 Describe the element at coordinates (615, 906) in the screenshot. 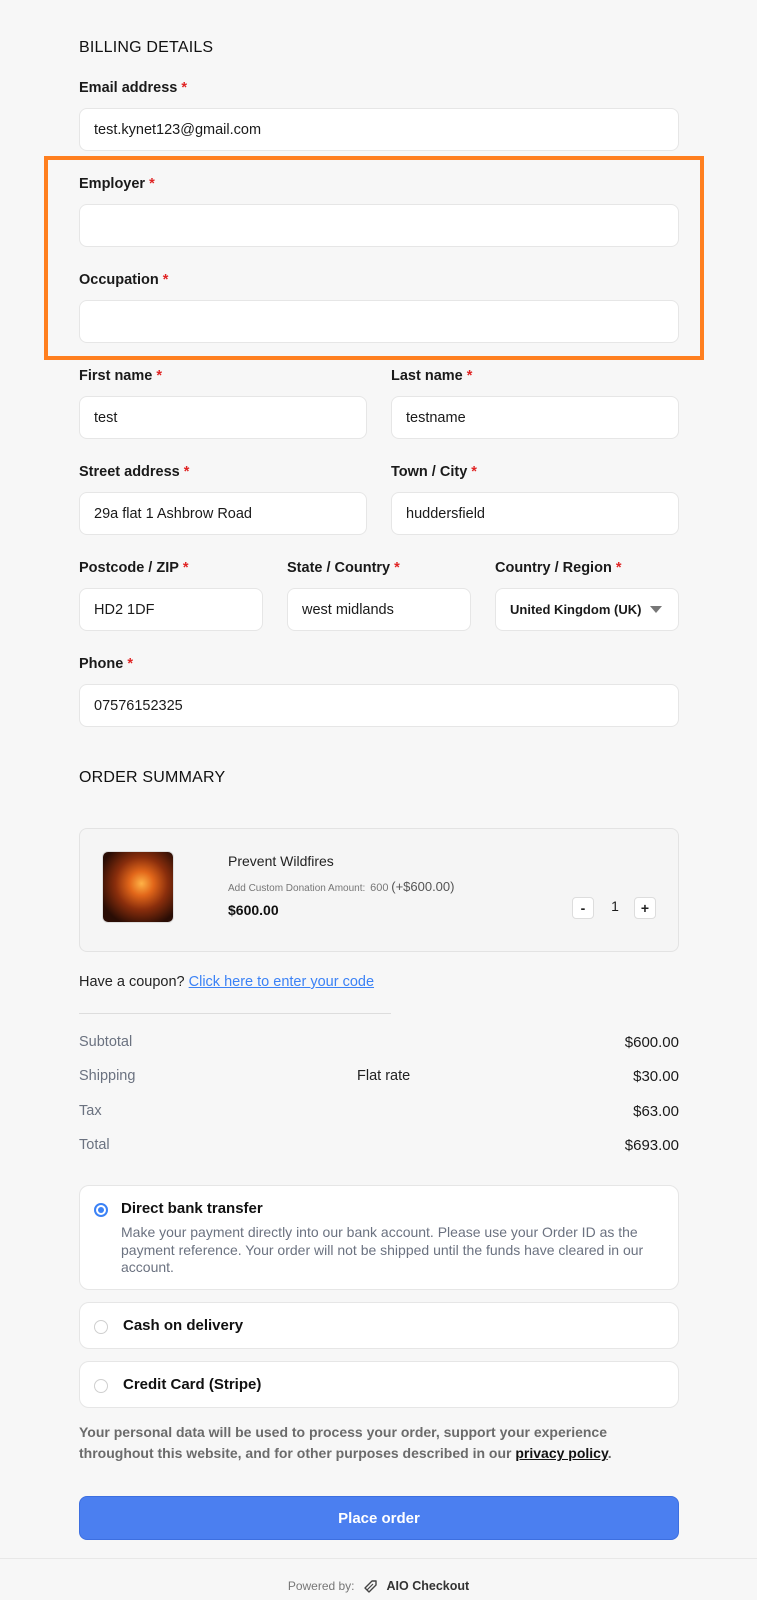

I see `quantity-value: 1` at that location.